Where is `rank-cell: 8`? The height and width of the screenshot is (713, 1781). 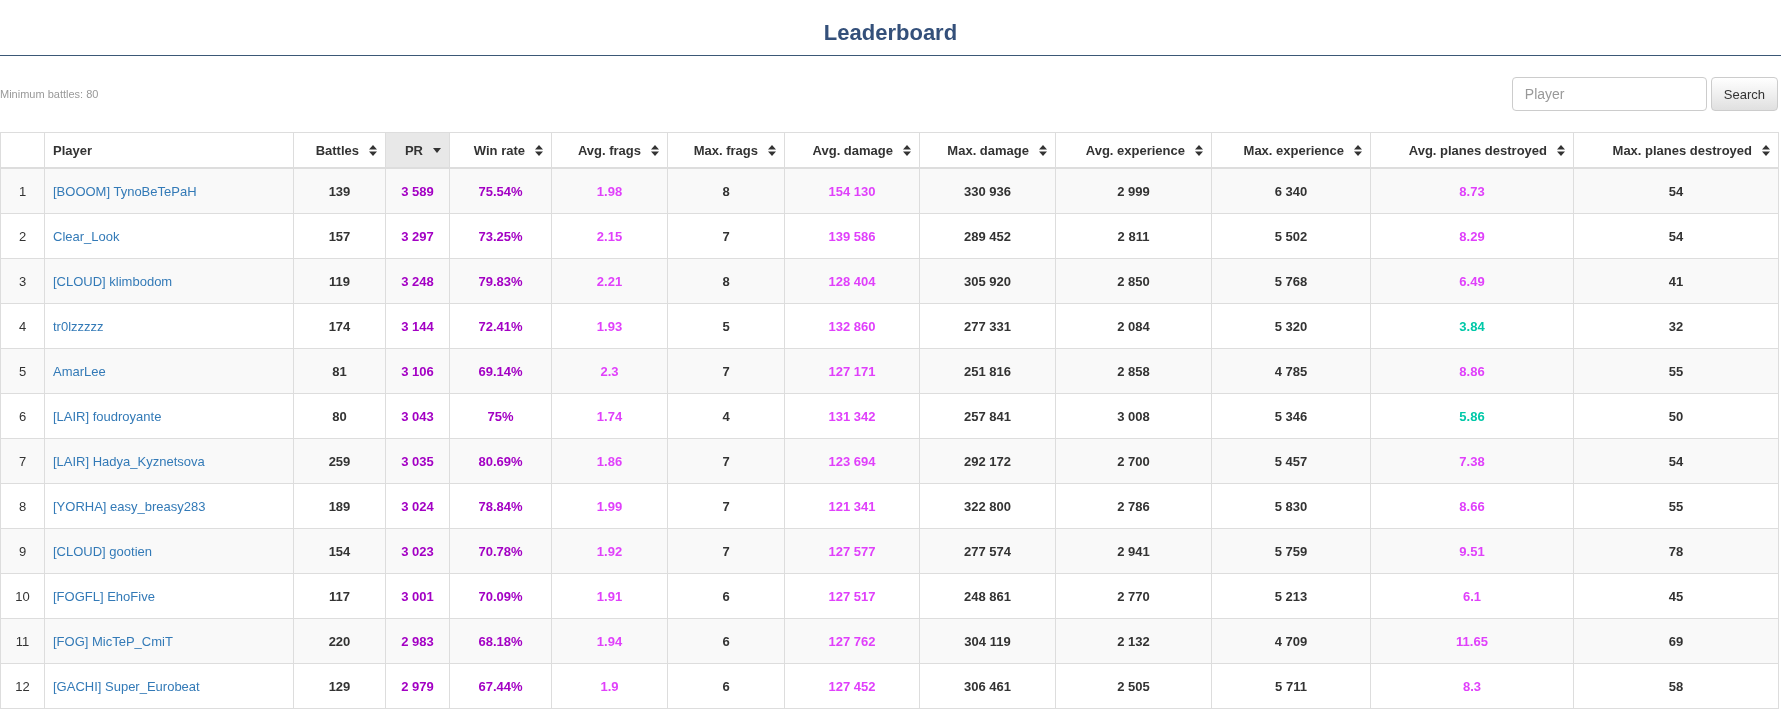
rank-cell: 8 is located at coordinates (22, 506).